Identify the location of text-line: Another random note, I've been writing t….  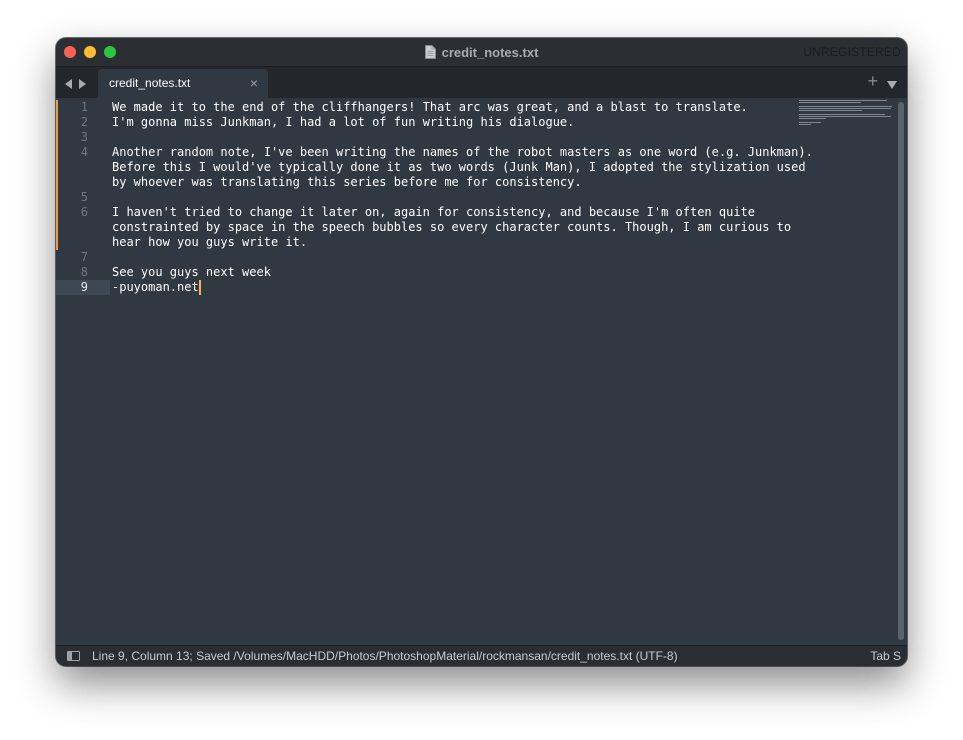
(462, 152).